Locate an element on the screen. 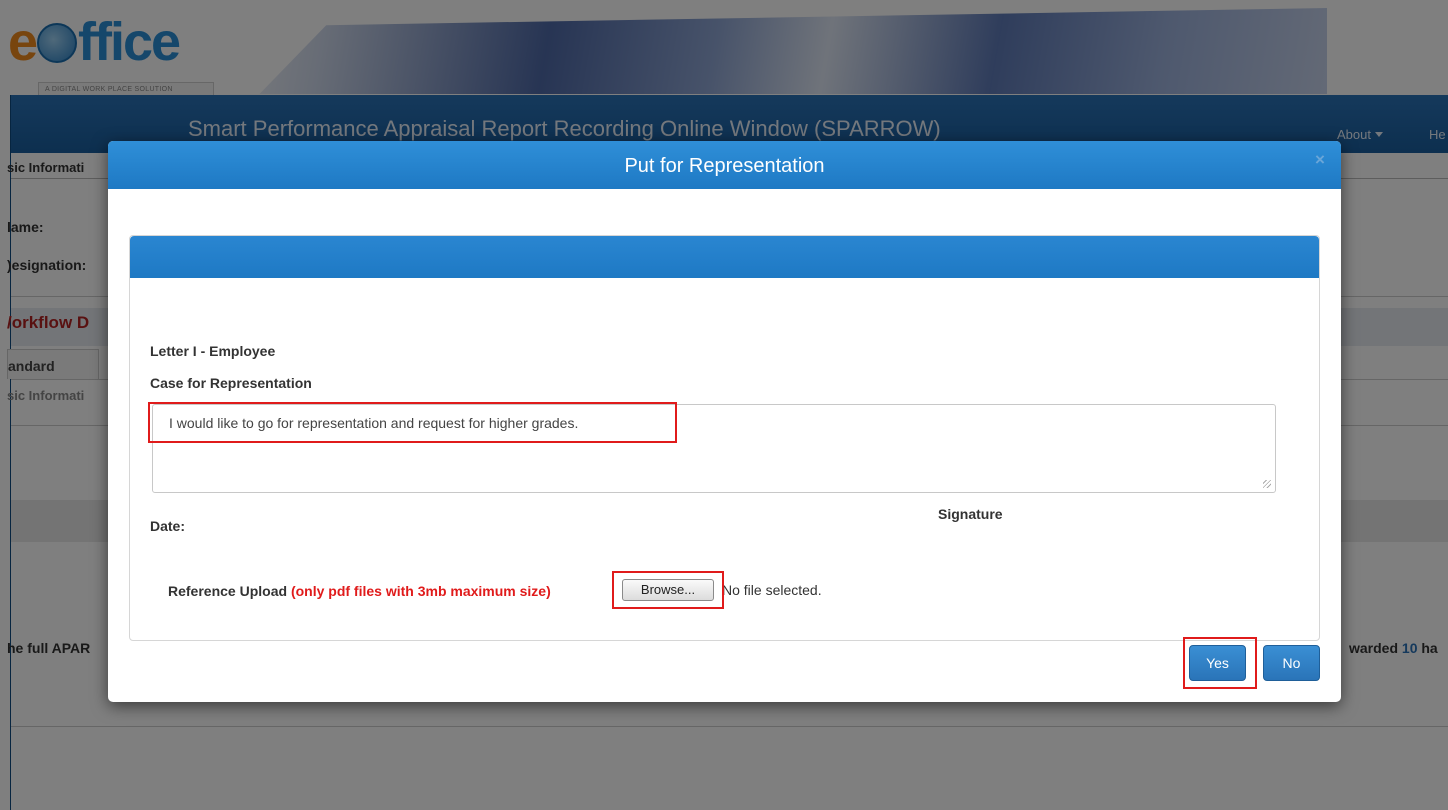  close-icon: × is located at coordinates (1320, 160).